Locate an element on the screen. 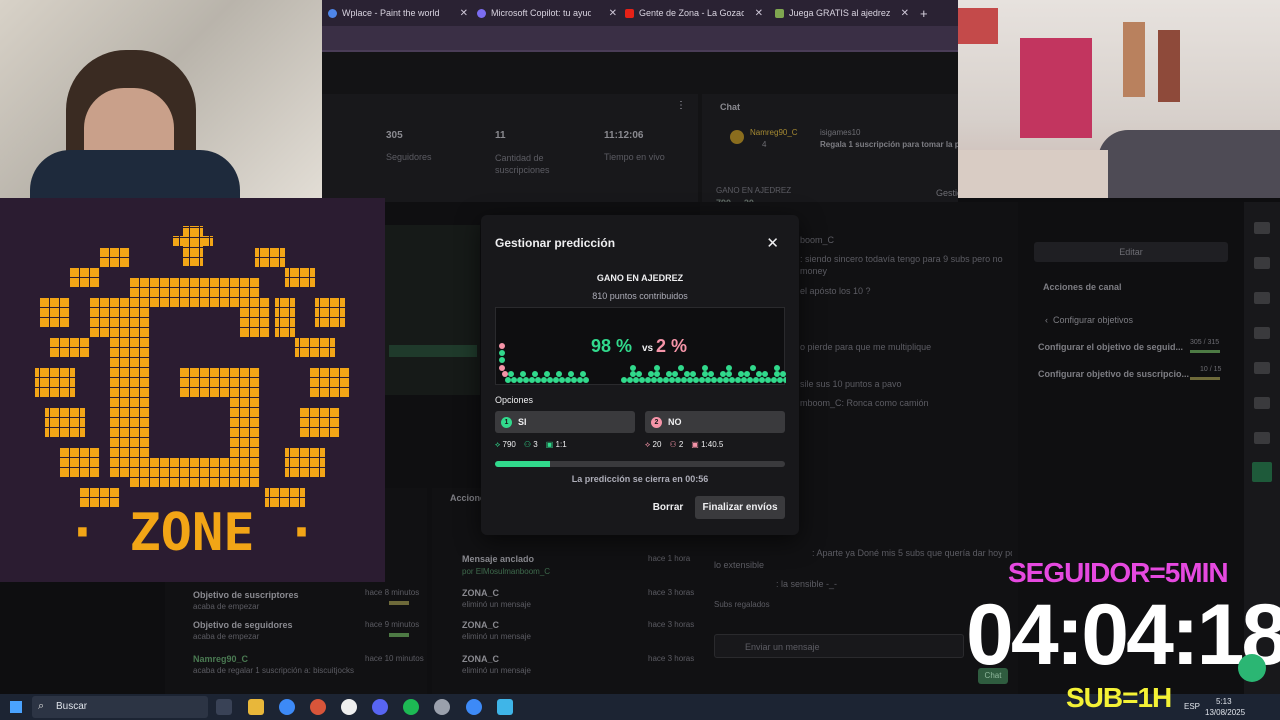 The width and height of the screenshot is (1280, 720). clock-date: 13/08/2025 is located at coordinates (1225, 712).